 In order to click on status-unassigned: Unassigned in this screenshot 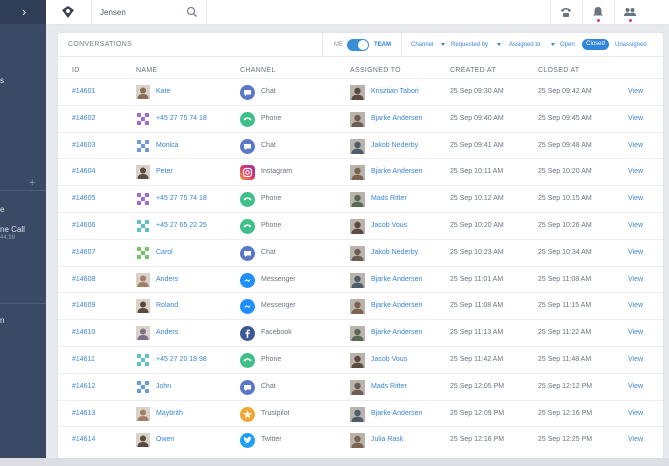, I will do `click(631, 45)`.